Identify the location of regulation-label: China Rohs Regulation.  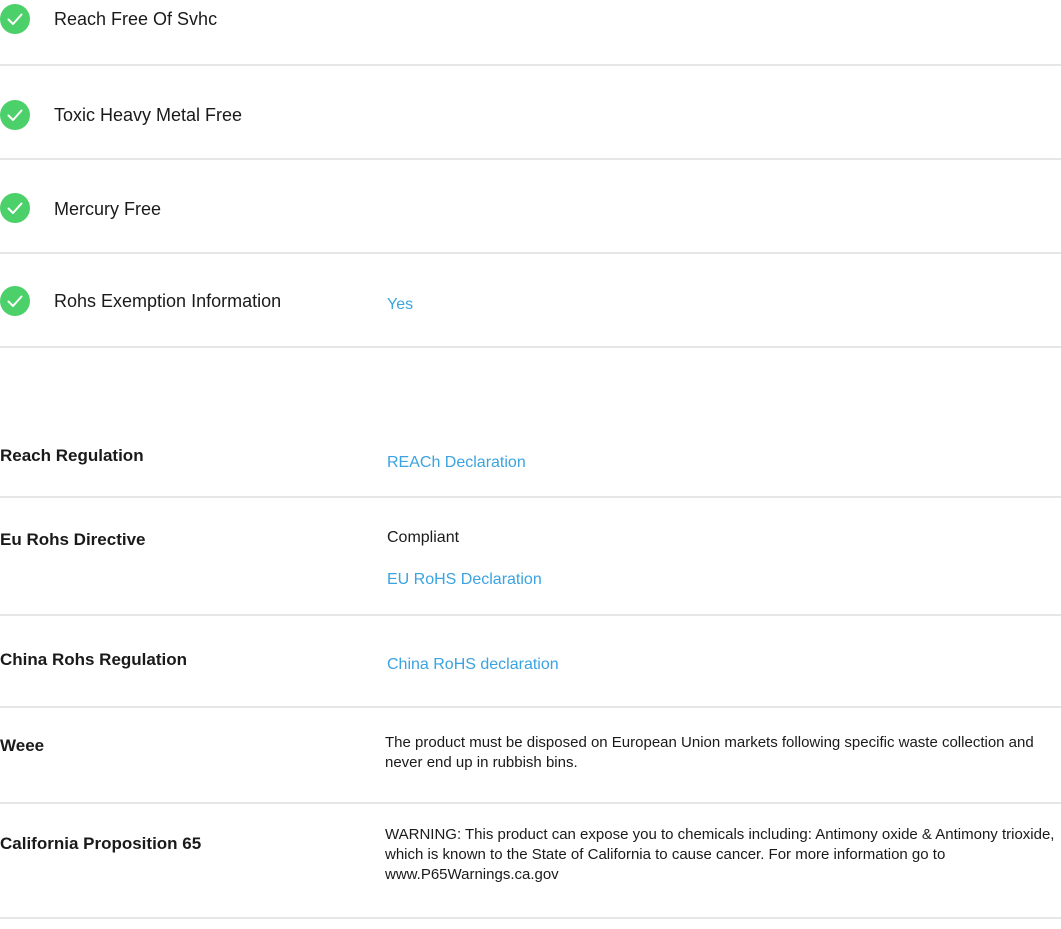
(93, 659).